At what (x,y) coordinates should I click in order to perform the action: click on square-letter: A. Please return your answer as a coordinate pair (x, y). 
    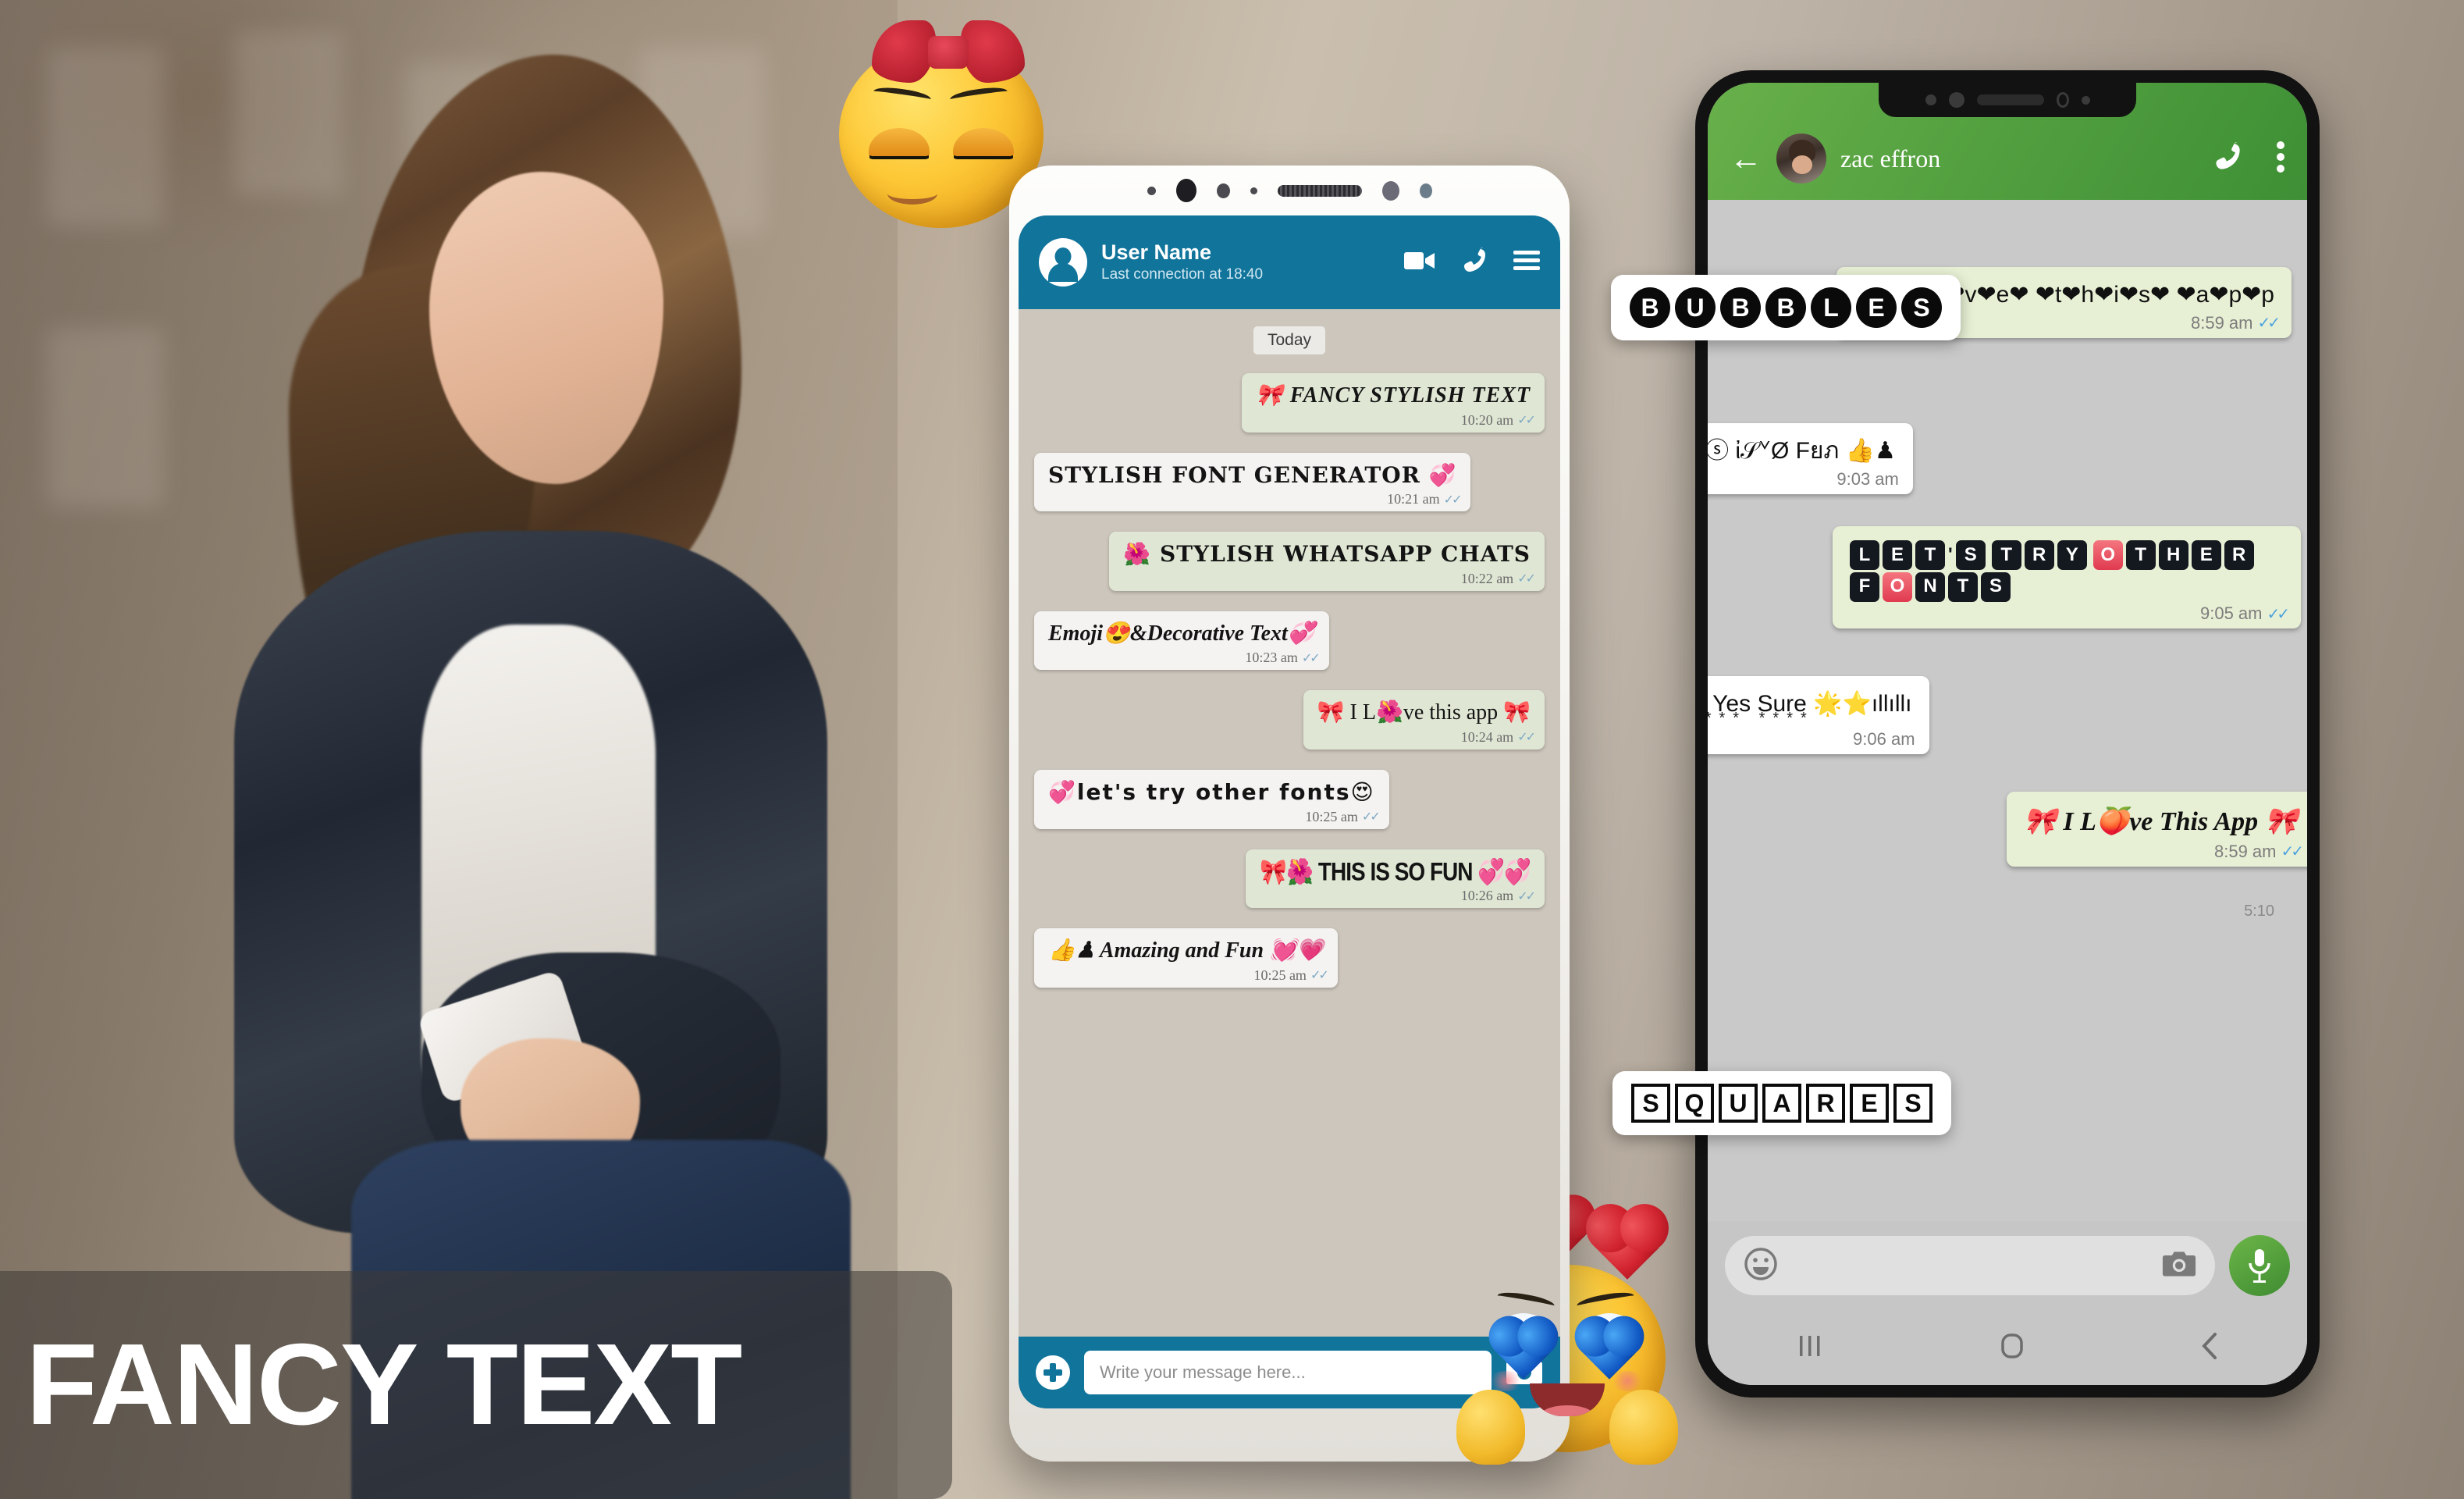
    Looking at the image, I should click on (1781, 1103).